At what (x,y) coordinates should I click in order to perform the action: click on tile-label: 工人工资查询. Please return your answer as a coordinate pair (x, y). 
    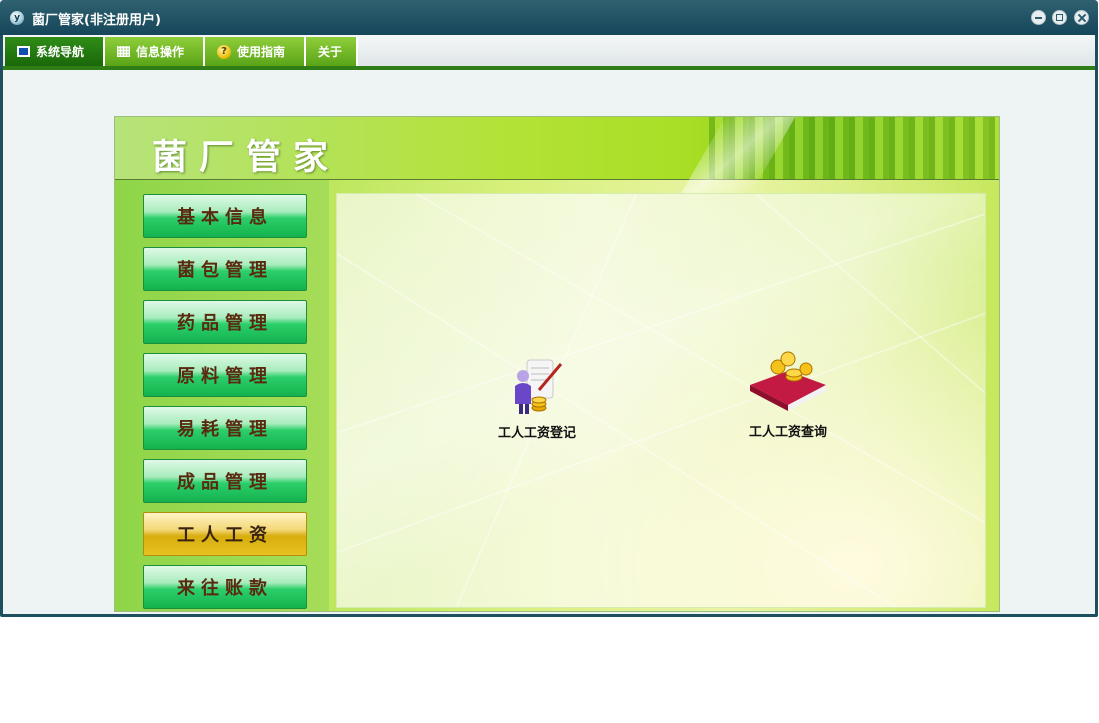
    Looking at the image, I should click on (787, 432).